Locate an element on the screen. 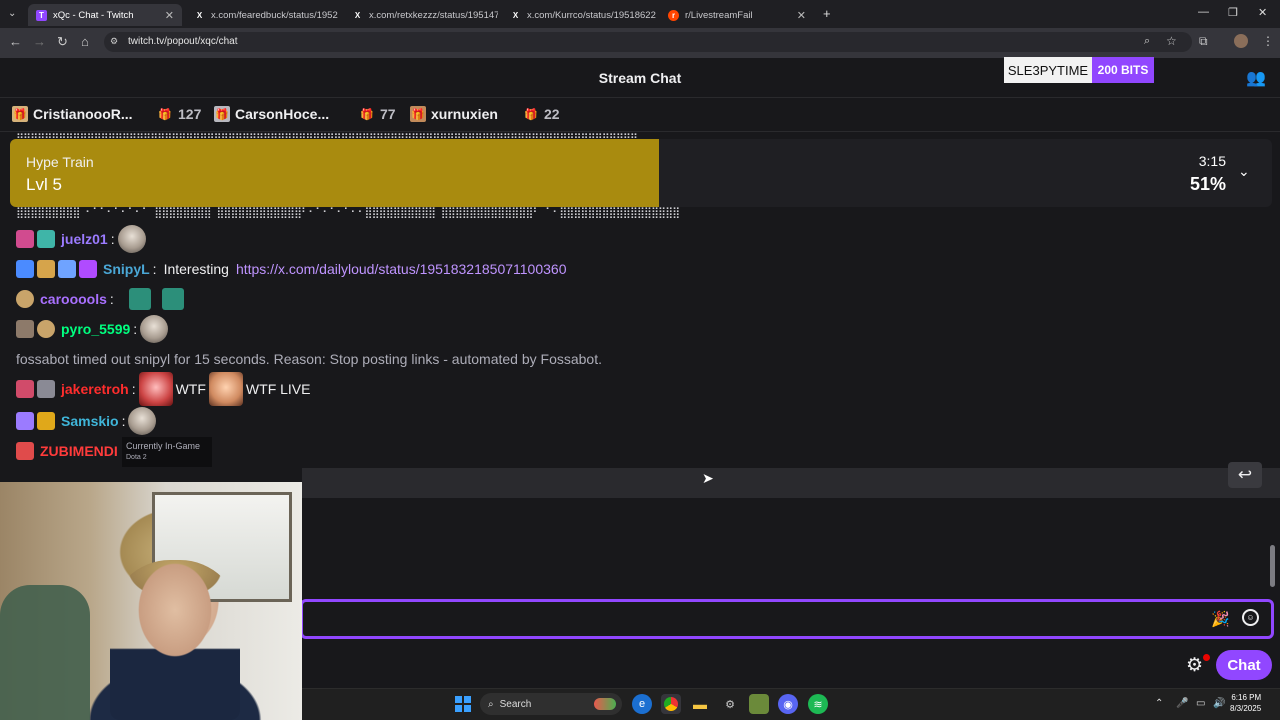 This screenshot has height=720, width=1280. tray-overflow-icon: ⌃ is located at coordinates (1159, 703).